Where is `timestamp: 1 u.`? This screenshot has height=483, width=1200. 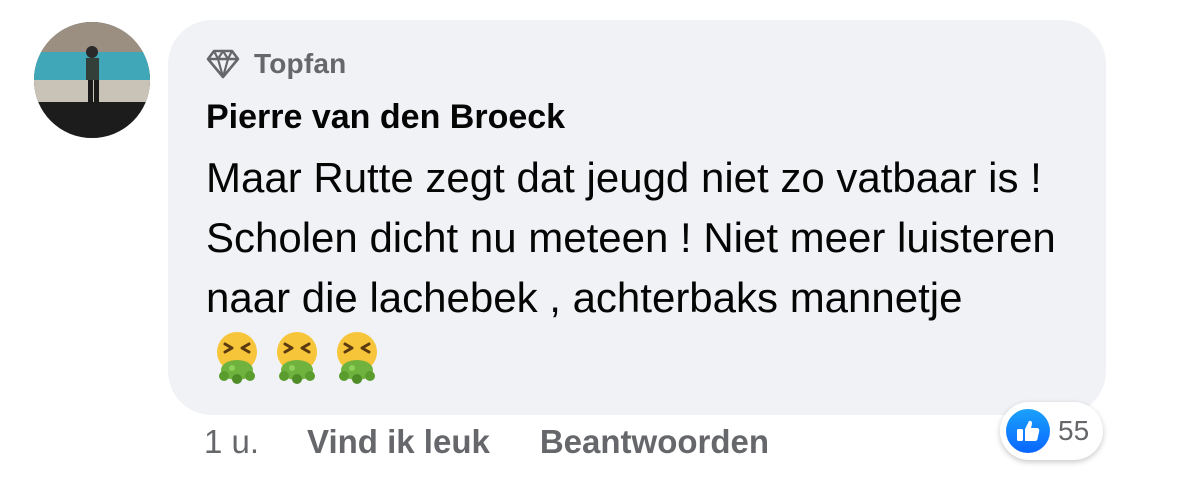 timestamp: 1 u. is located at coordinates (231, 442).